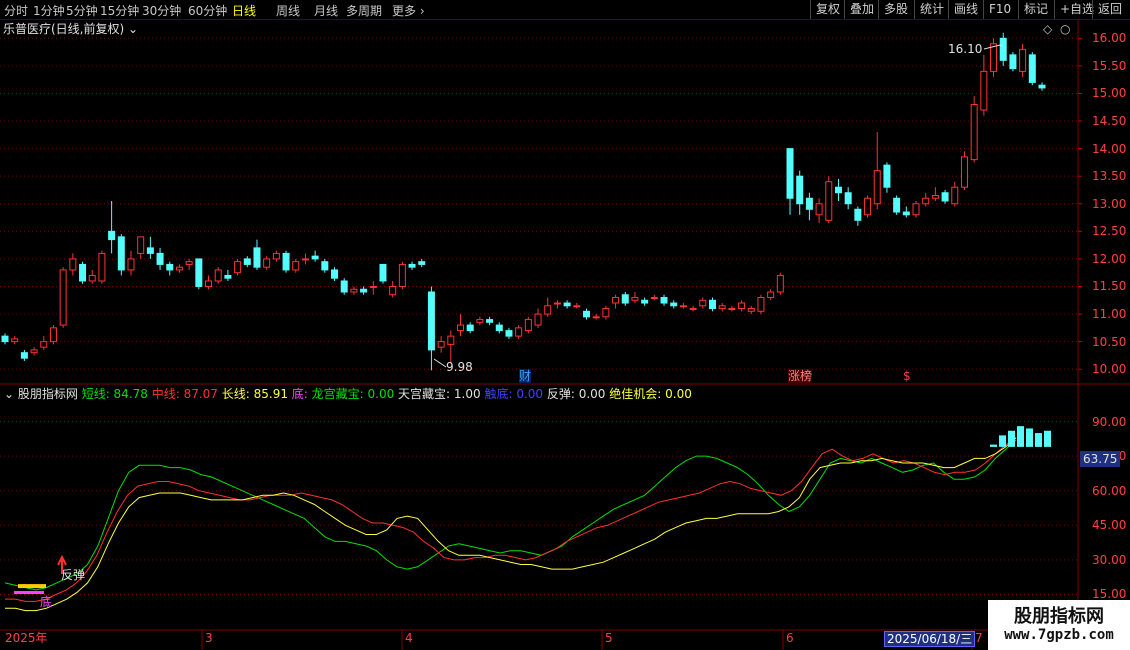 This screenshot has height=650, width=1130. I want to click on legend-item-1: 中线: 87.07, so click(182, 394).